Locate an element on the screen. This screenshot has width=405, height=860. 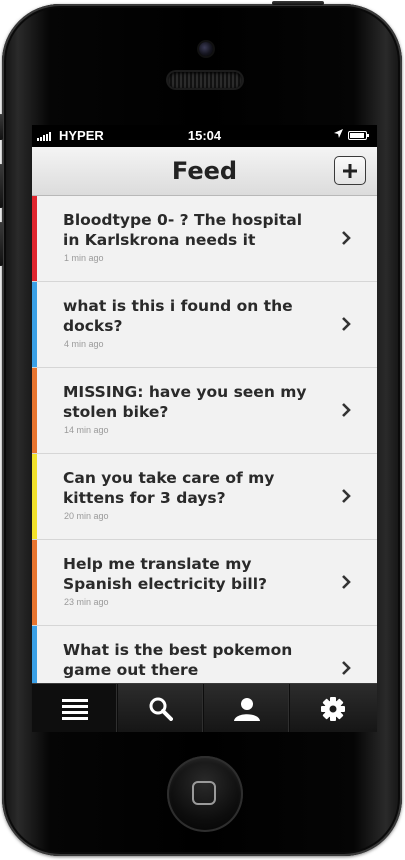
page-title: Feed is located at coordinates (204, 171).